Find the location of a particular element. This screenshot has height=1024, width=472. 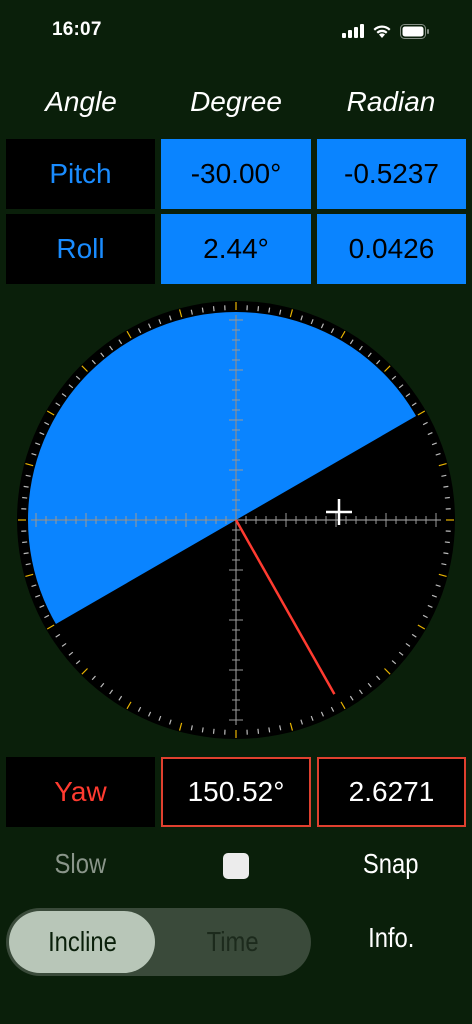

status-time: 16:07 is located at coordinates (77, 29).